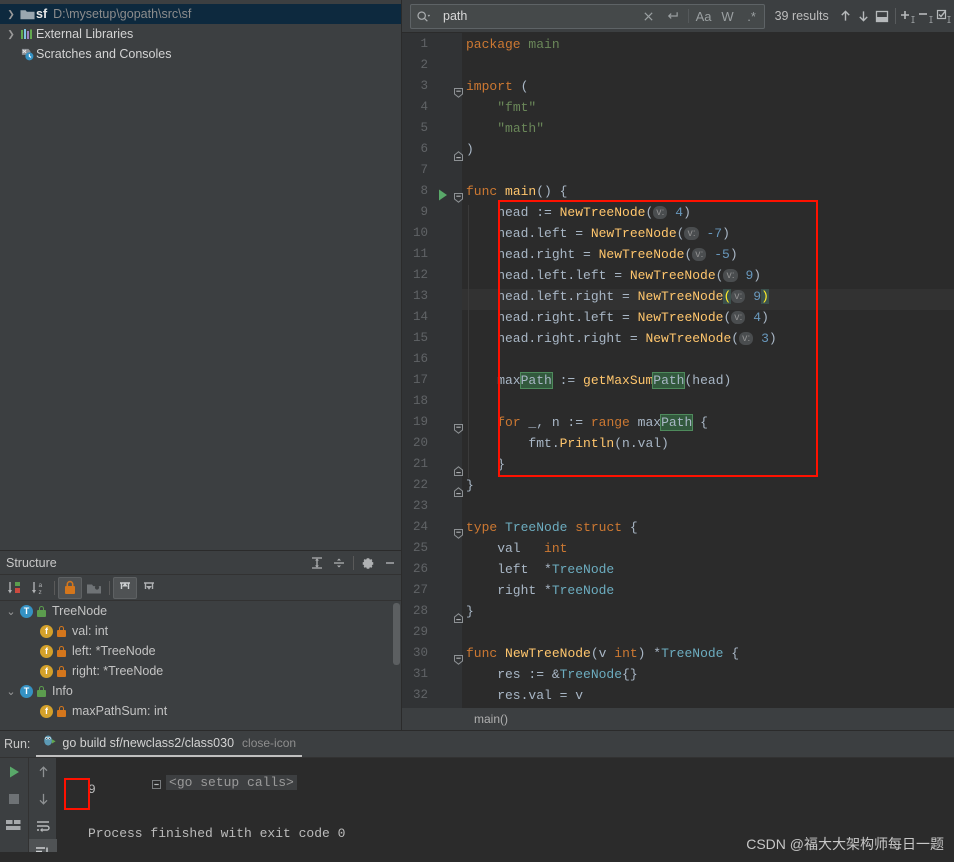 Image resolution: width=954 pixels, height=862 pixels. I want to click on code-line: left *TreeNode, so click(540, 569).